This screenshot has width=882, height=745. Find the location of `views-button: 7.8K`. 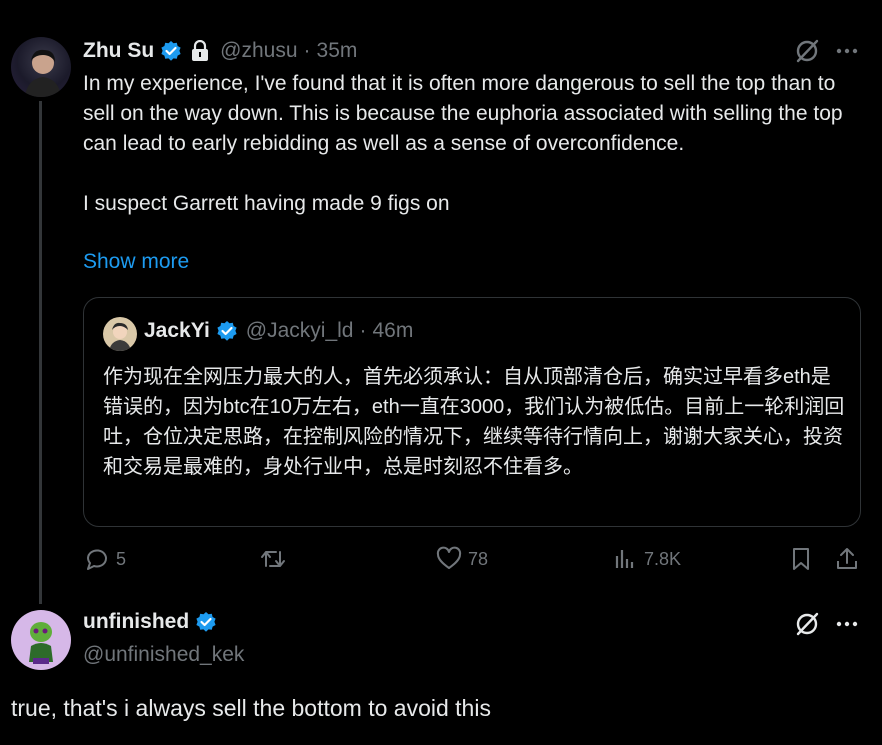

views-button: 7.8K is located at coordinates (646, 559).